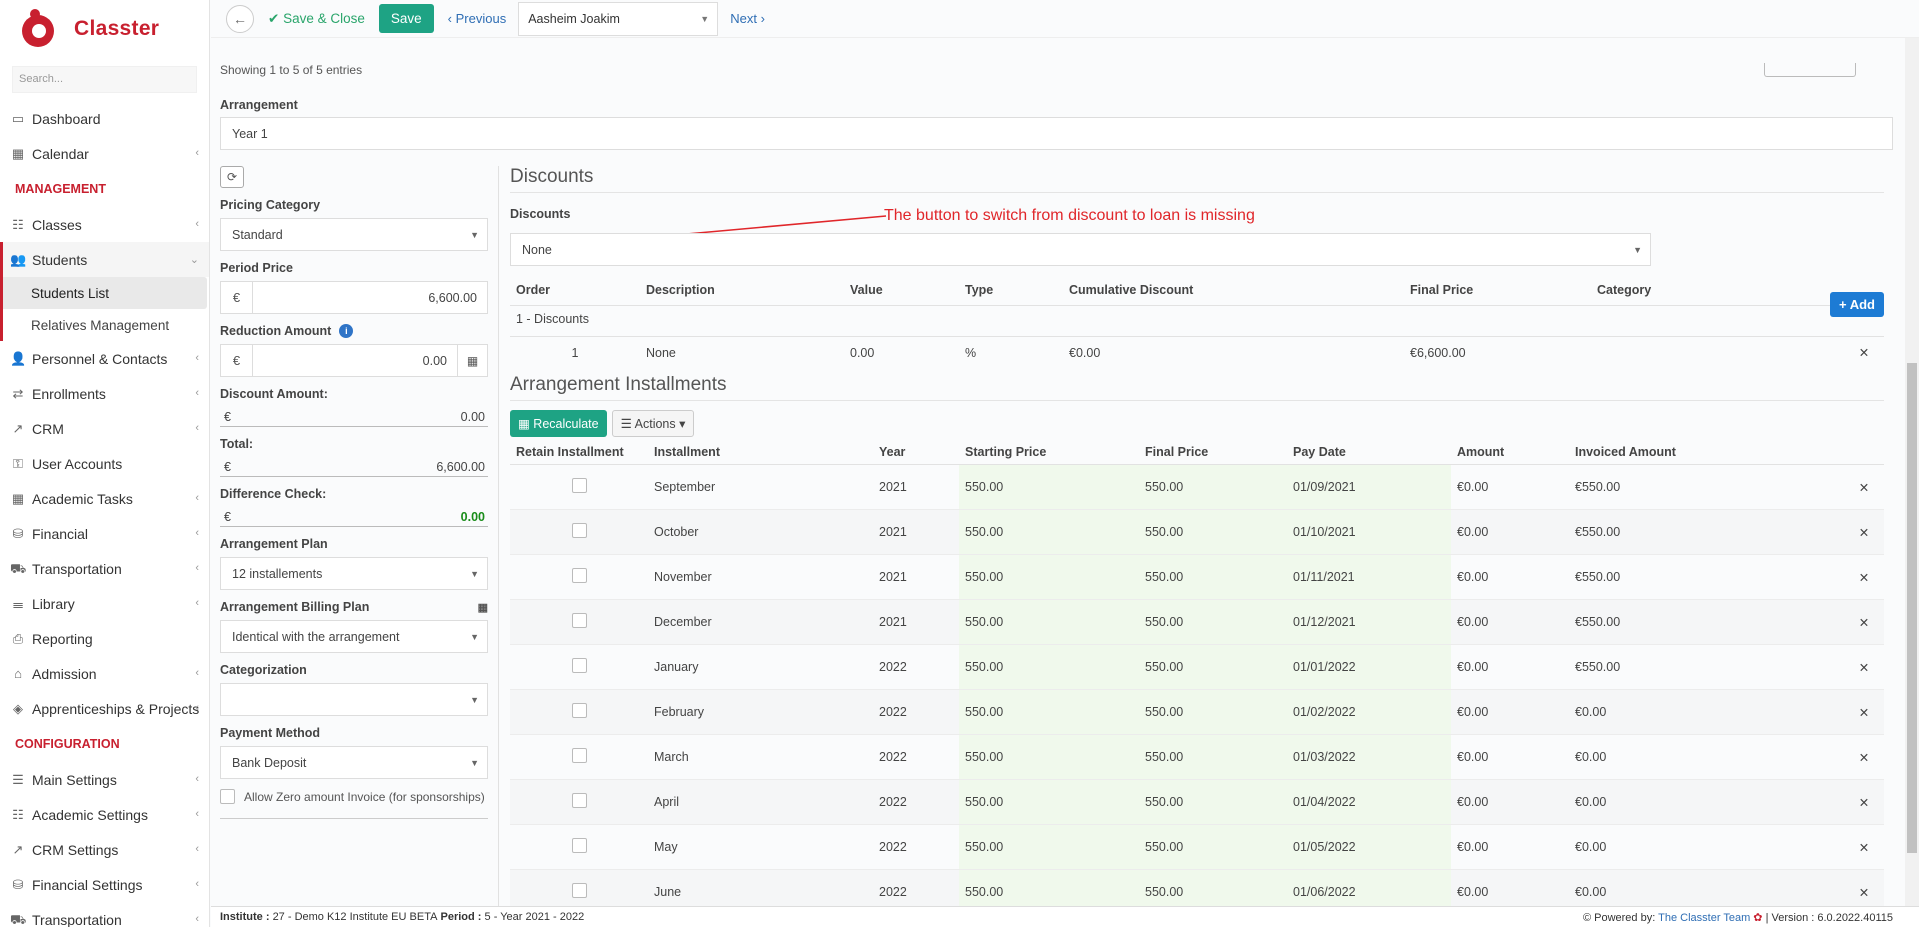 This screenshot has height=927, width=1919. I want to click on scrollbar-thumb, so click(1912, 608).